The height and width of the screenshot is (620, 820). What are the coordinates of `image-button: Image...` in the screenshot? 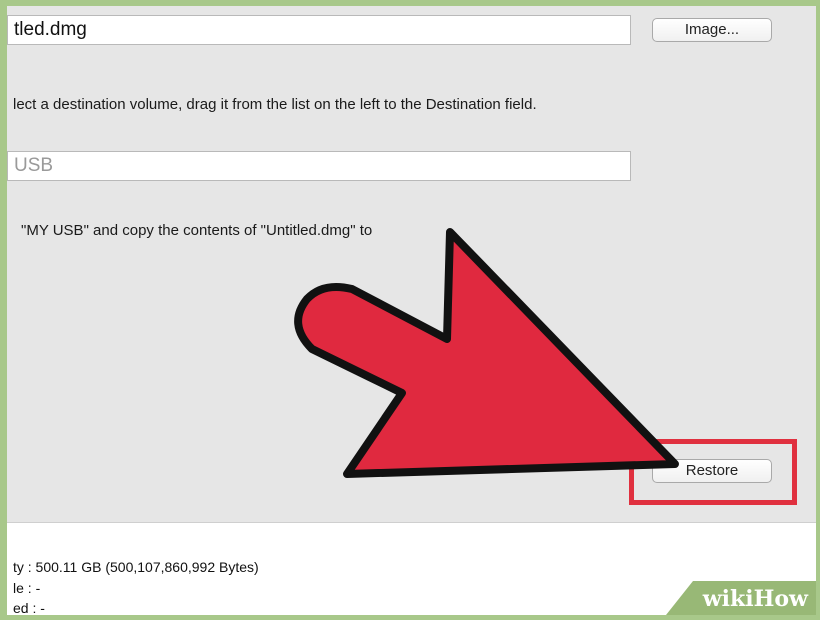 It's located at (712, 30).